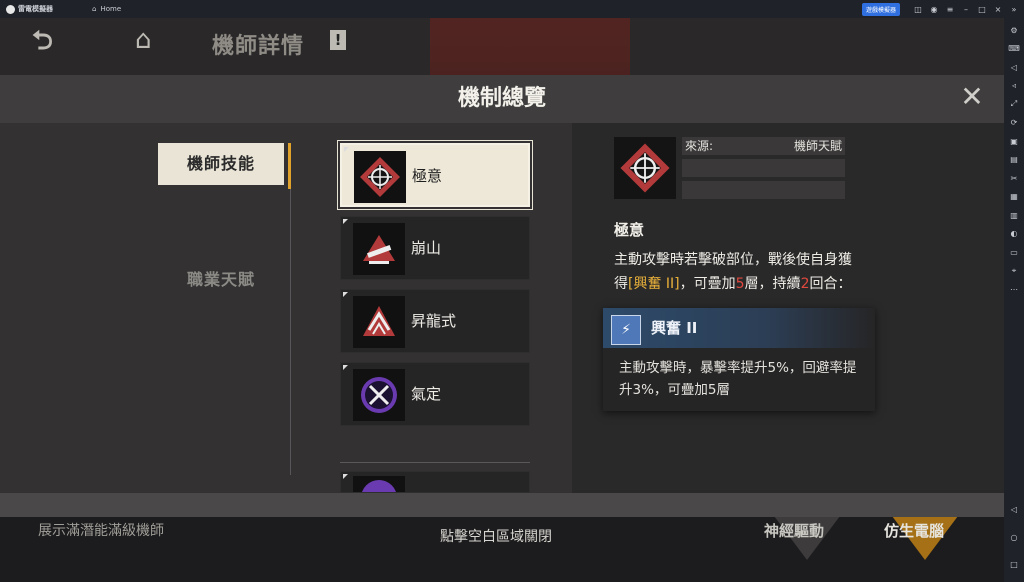  I want to click on macro-icon: ▥, so click(1014, 215).